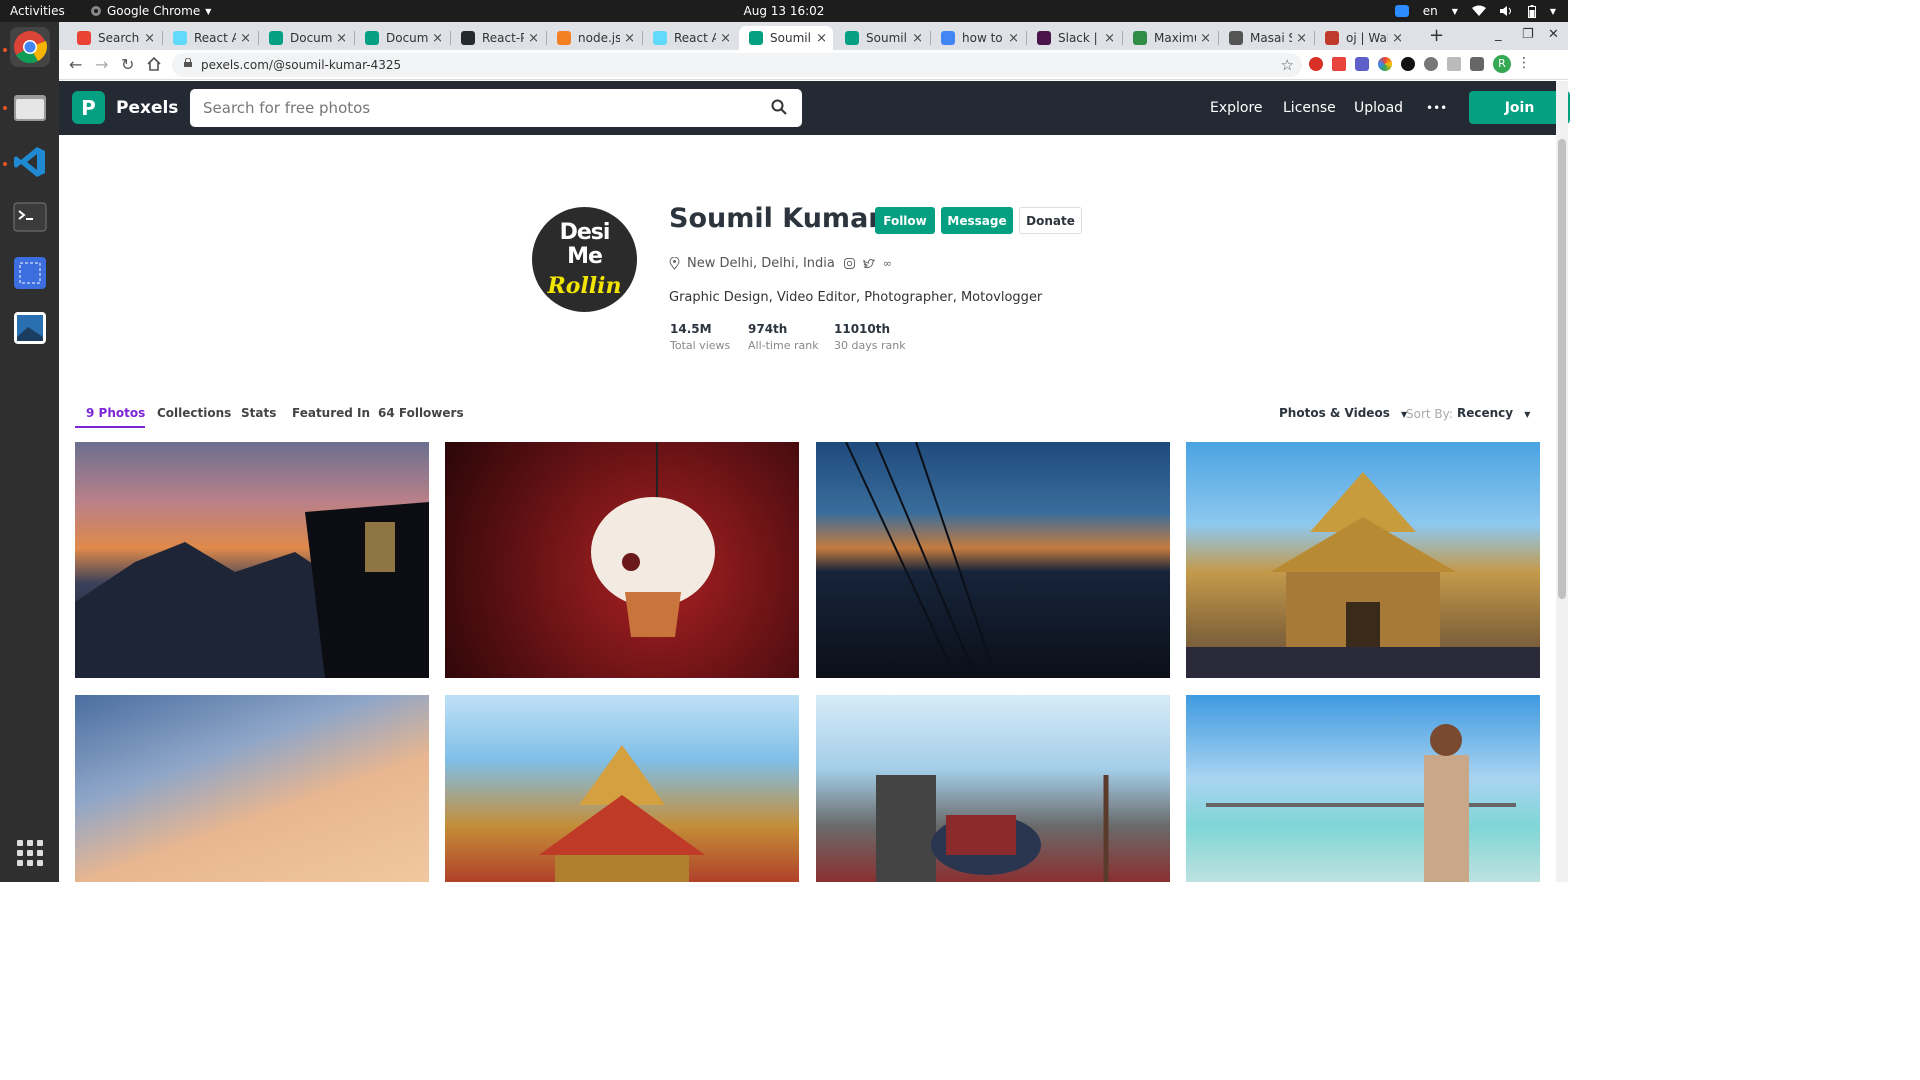 The height and width of the screenshot is (1080, 1920). I want to click on extension-color-icon, so click(1385, 64).